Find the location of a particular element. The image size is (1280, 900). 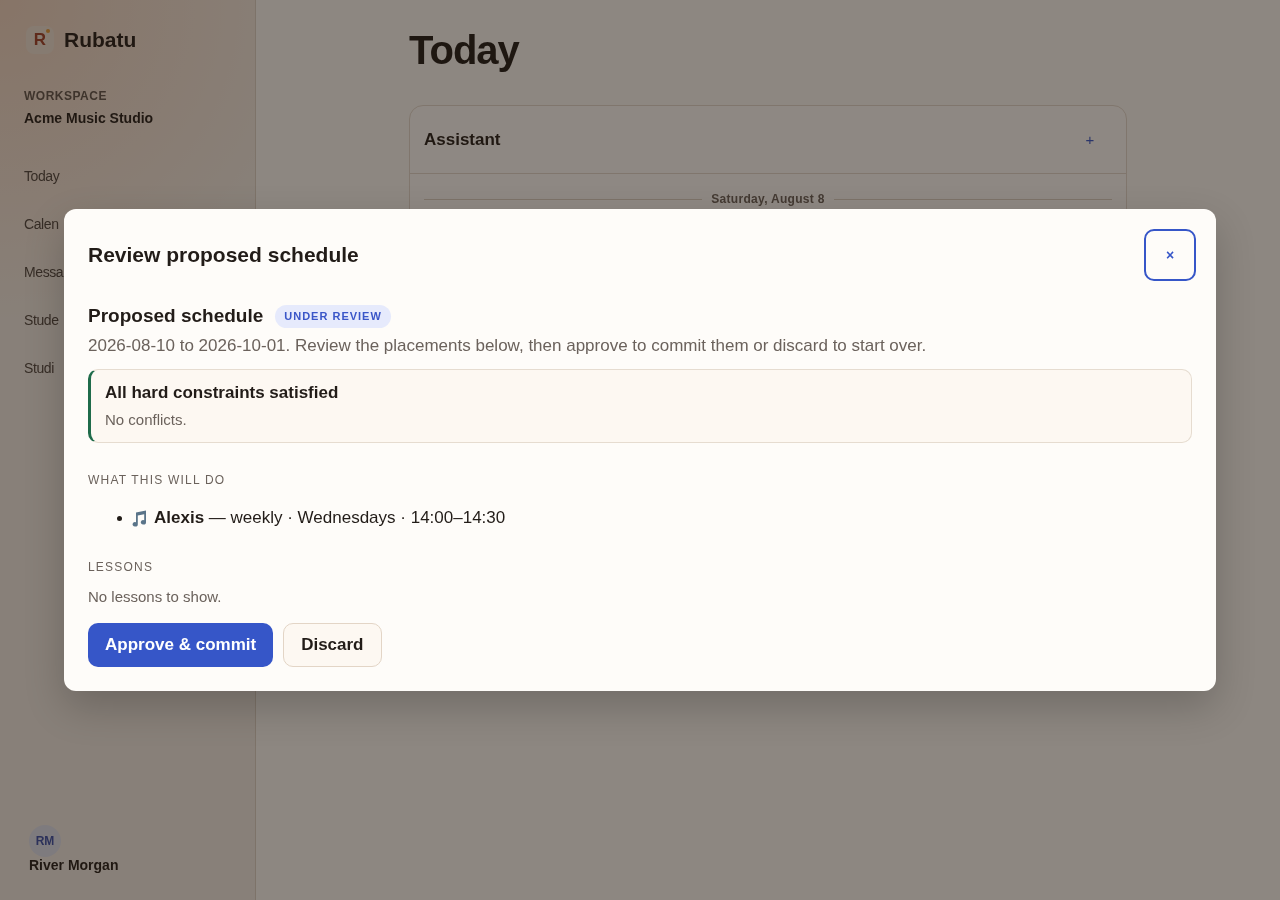

nav-item: Studi is located at coordinates (39, 368).